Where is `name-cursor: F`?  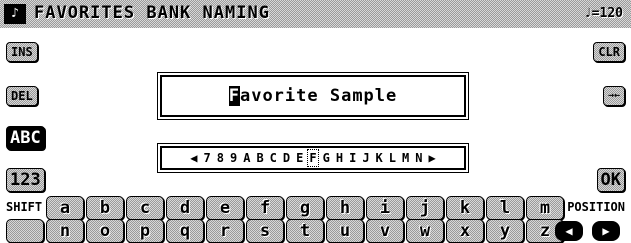 name-cursor: F is located at coordinates (234, 96).